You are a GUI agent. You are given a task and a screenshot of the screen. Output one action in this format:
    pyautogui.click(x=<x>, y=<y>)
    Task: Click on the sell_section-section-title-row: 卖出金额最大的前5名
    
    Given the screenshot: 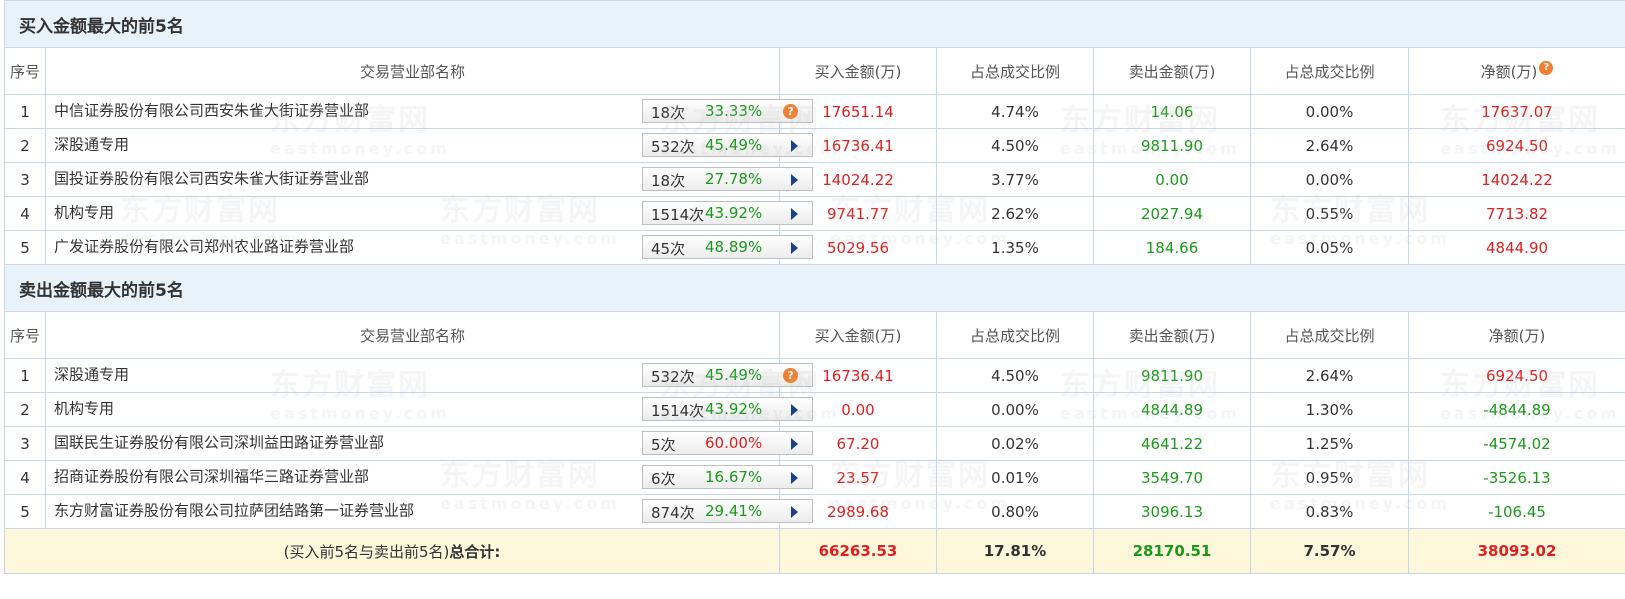 What is the action you would take?
    pyautogui.click(x=814, y=288)
    